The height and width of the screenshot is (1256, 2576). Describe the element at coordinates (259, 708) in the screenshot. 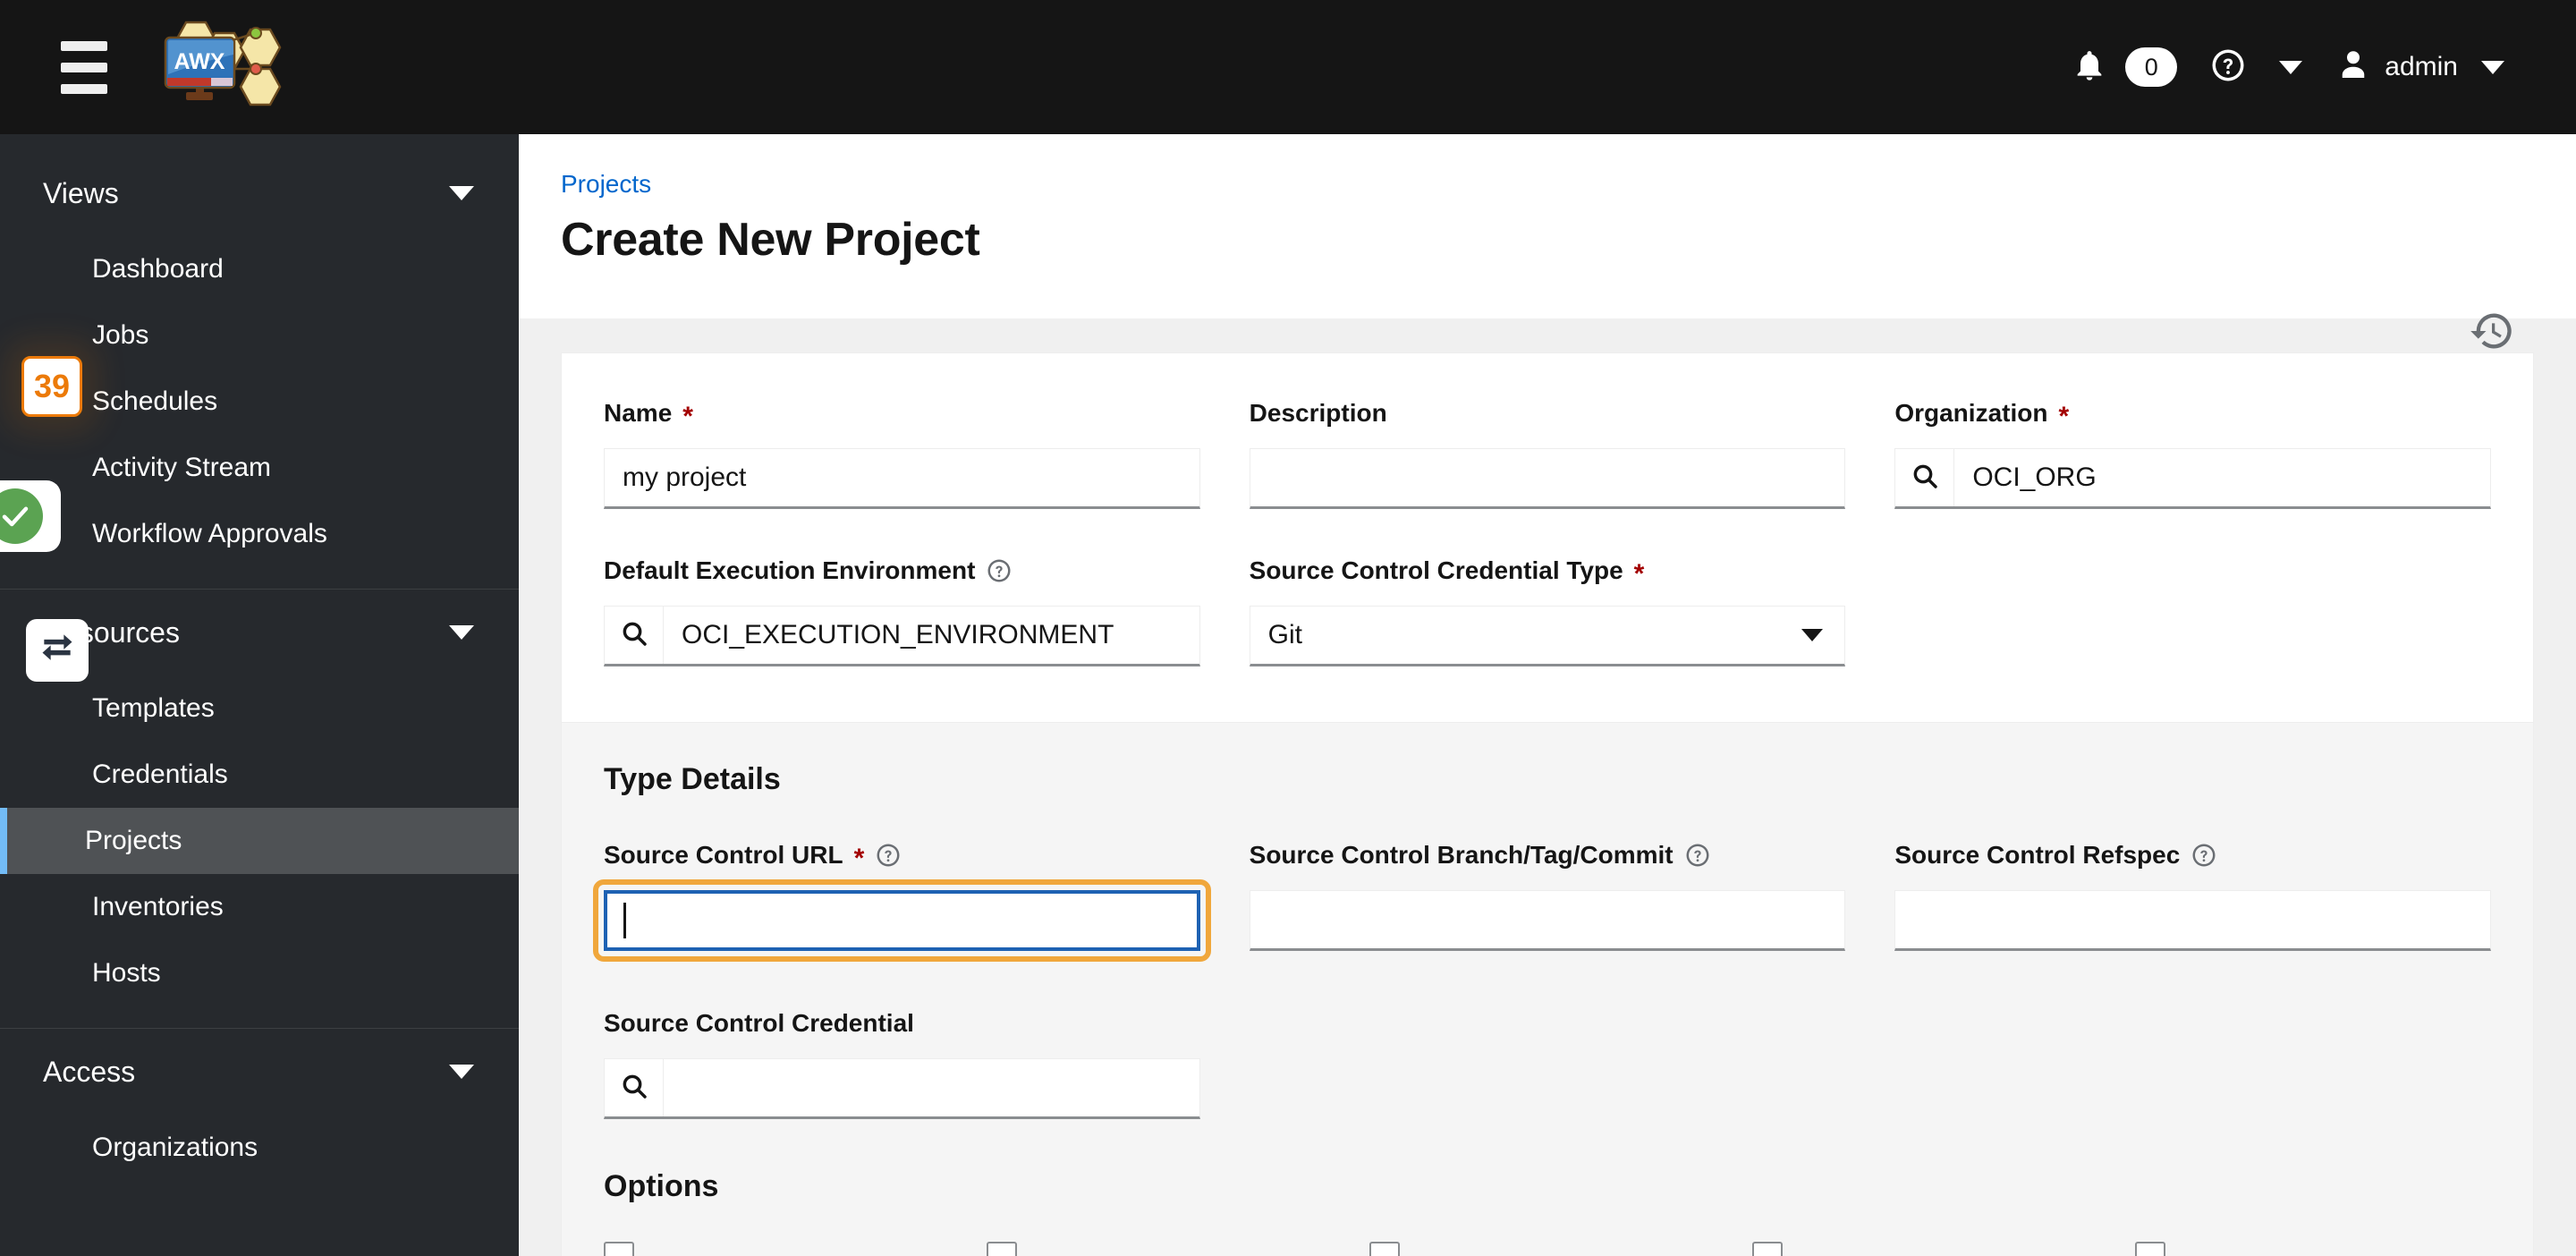

I see `sidebar-item-templates: Templates` at that location.